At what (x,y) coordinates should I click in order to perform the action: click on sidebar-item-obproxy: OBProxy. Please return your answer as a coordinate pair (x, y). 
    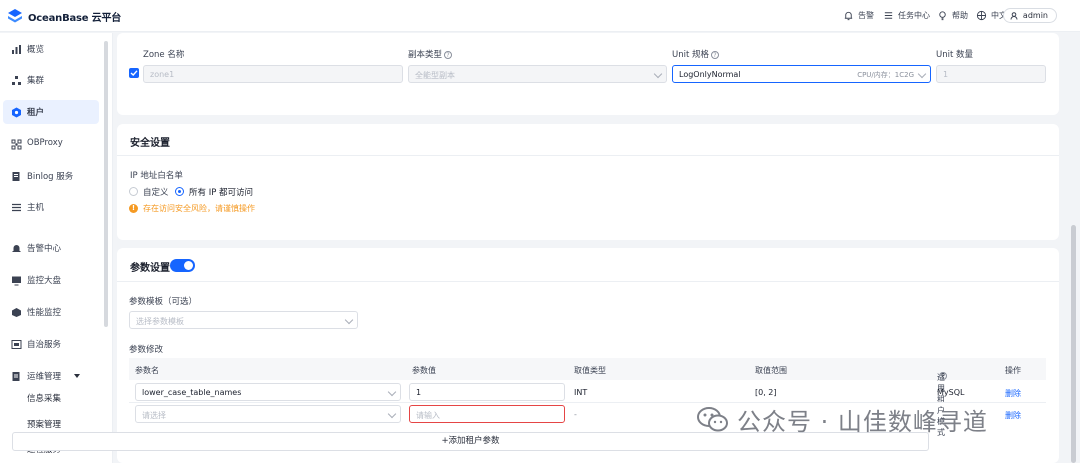
    Looking at the image, I should click on (51, 144).